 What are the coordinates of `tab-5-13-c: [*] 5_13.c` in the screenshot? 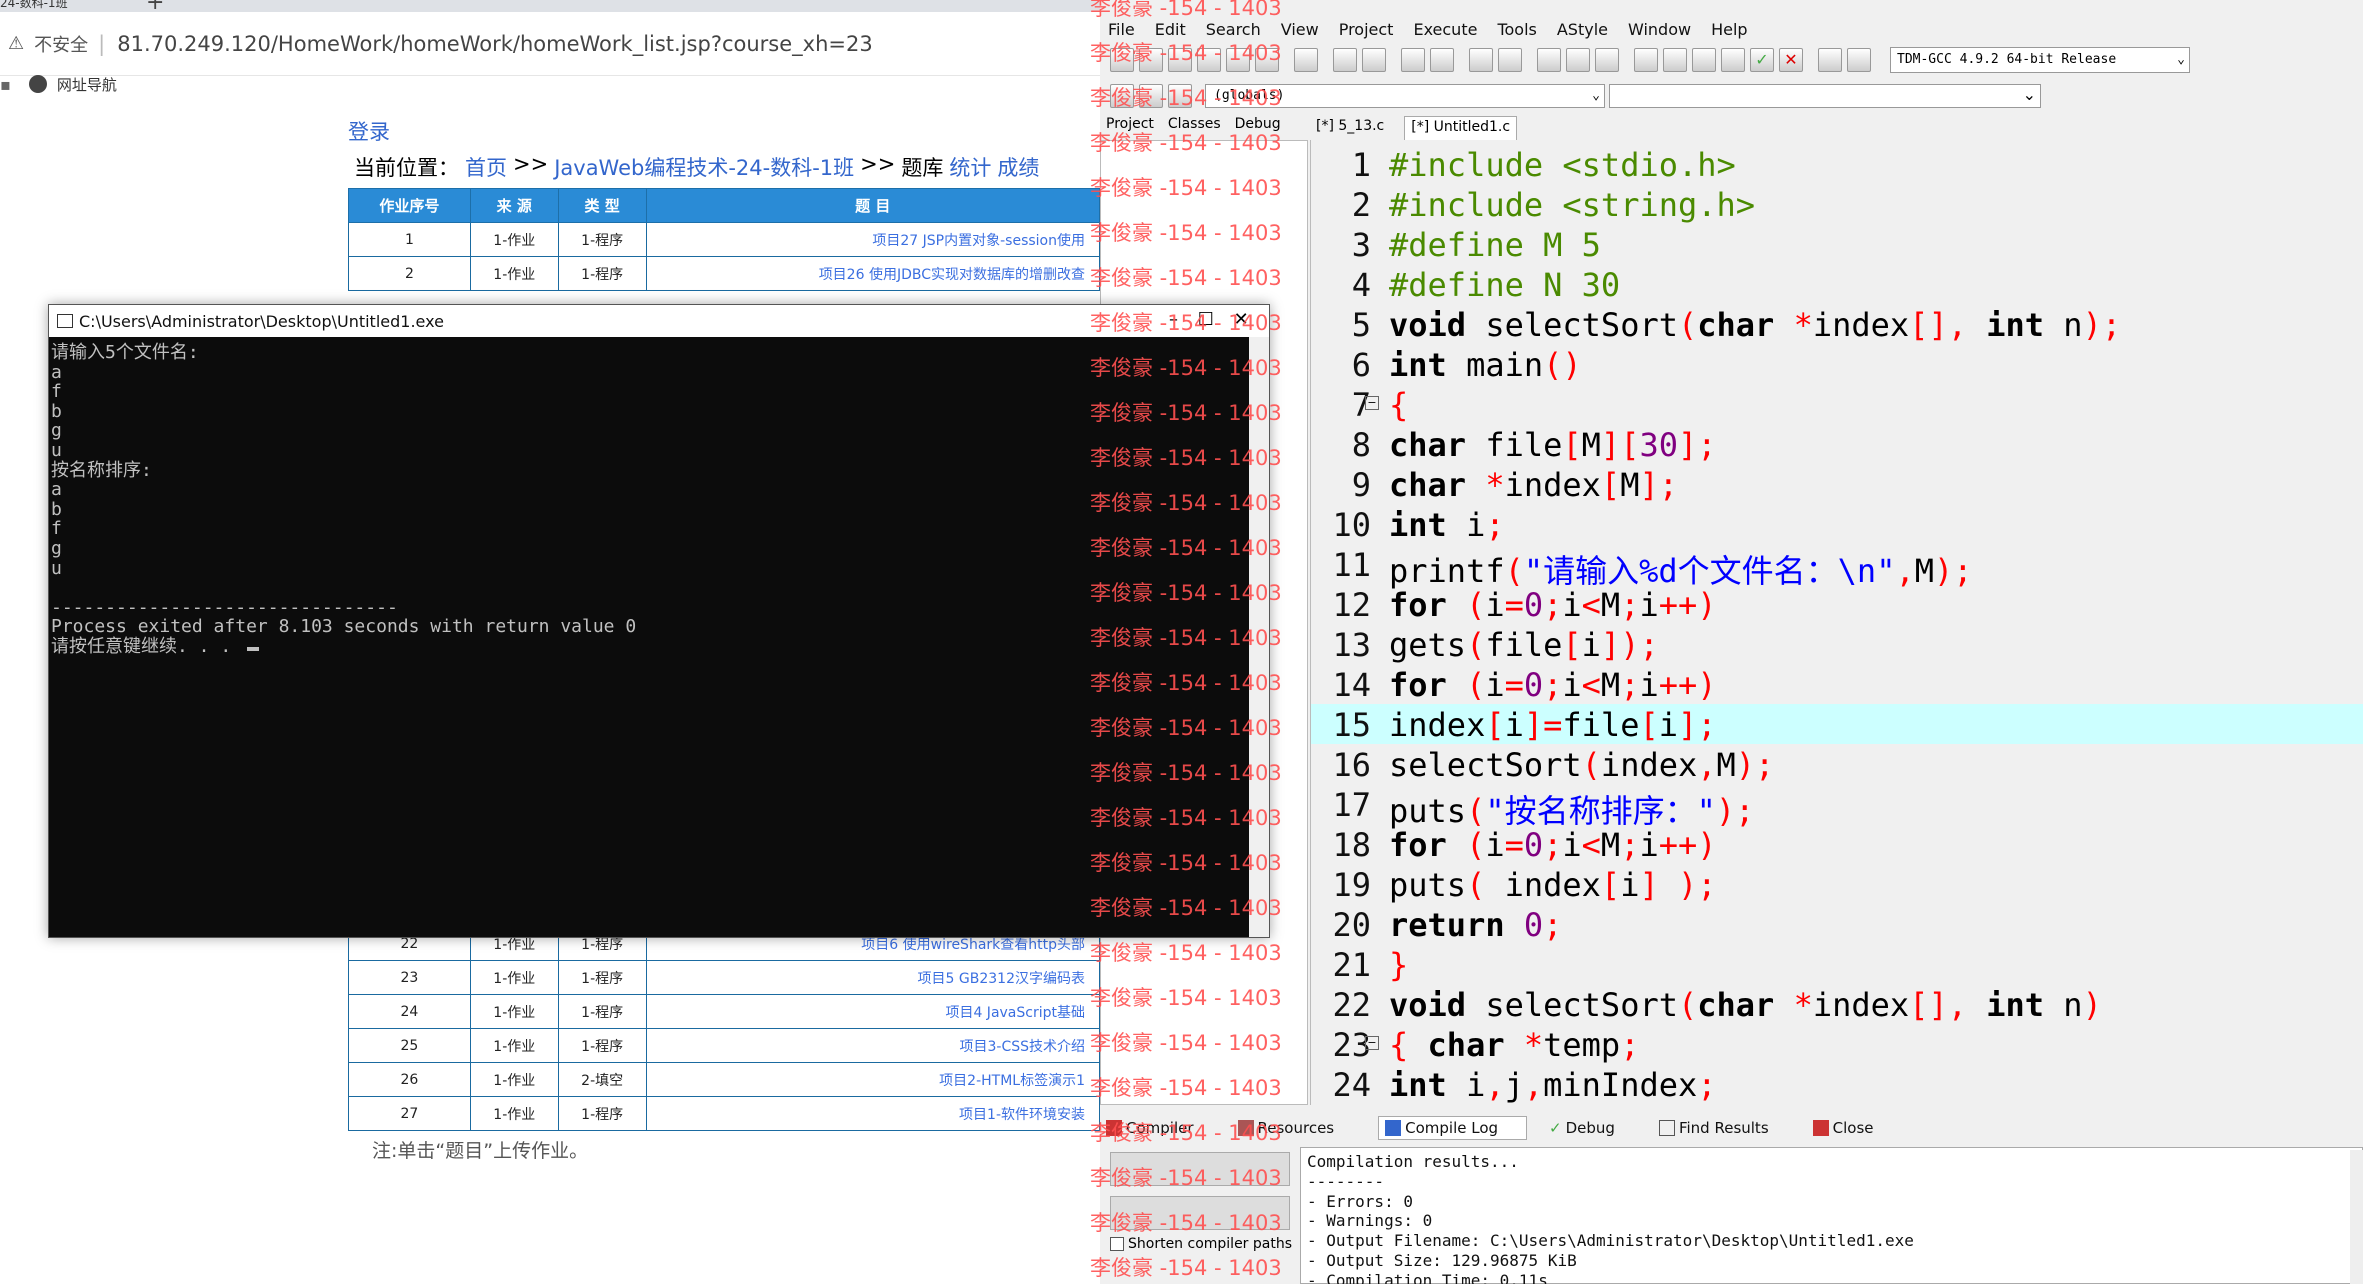 It's located at (1350, 128).